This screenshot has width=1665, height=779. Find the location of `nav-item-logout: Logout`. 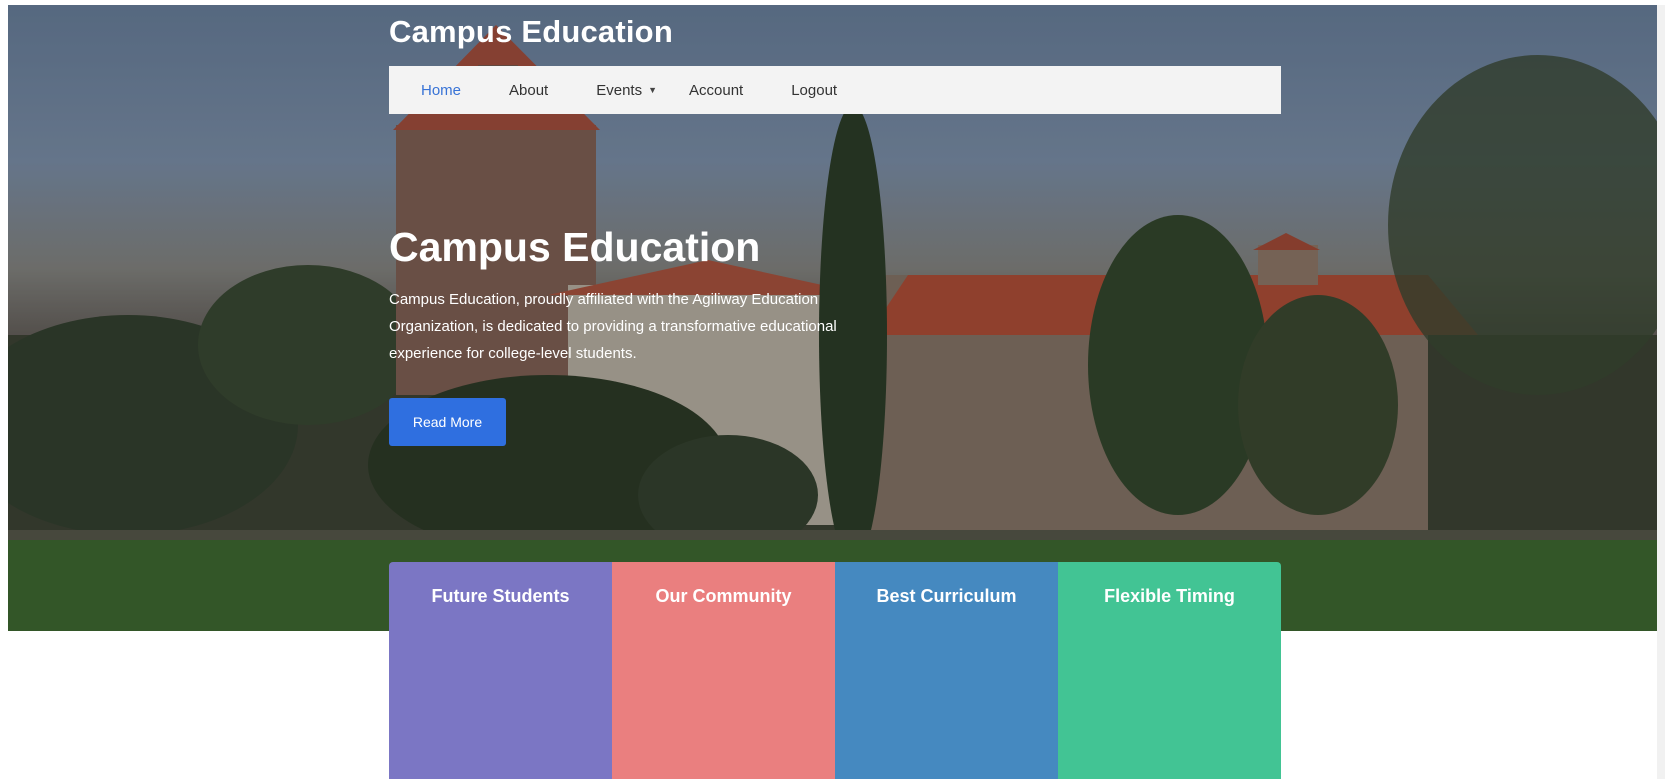

nav-item-logout: Logout is located at coordinates (814, 90).